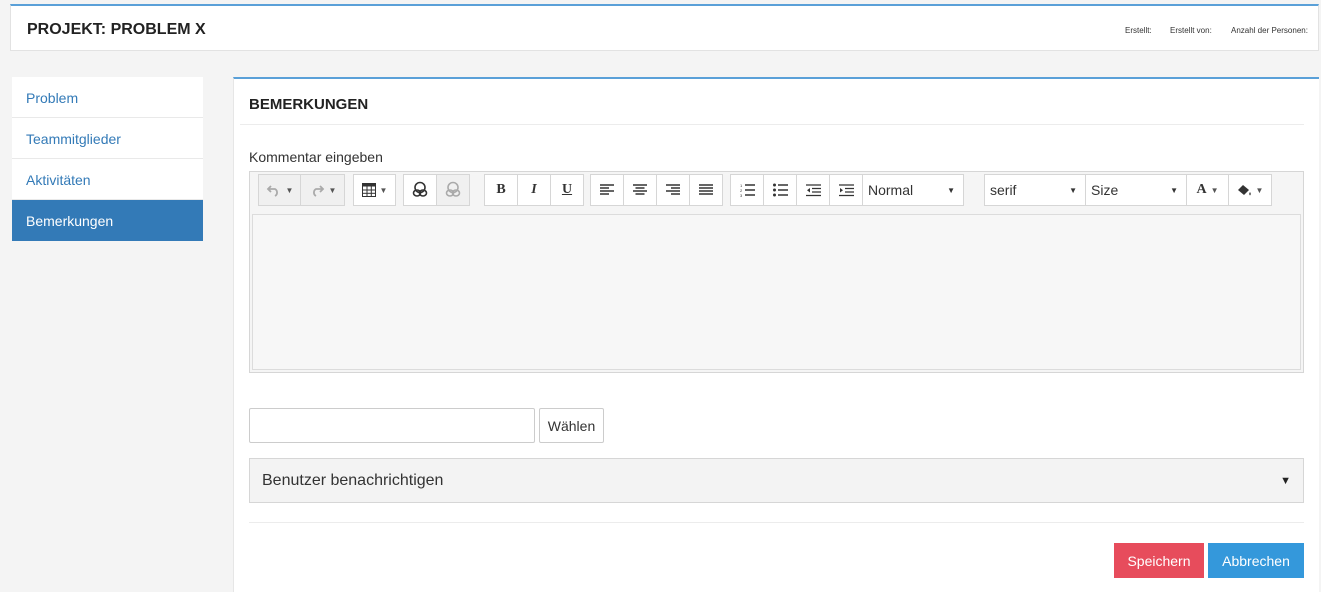 The width and height of the screenshot is (1321, 592). Describe the element at coordinates (1256, 560) in the screenshot. I see `cancel-button: Abbrechen` at that location.